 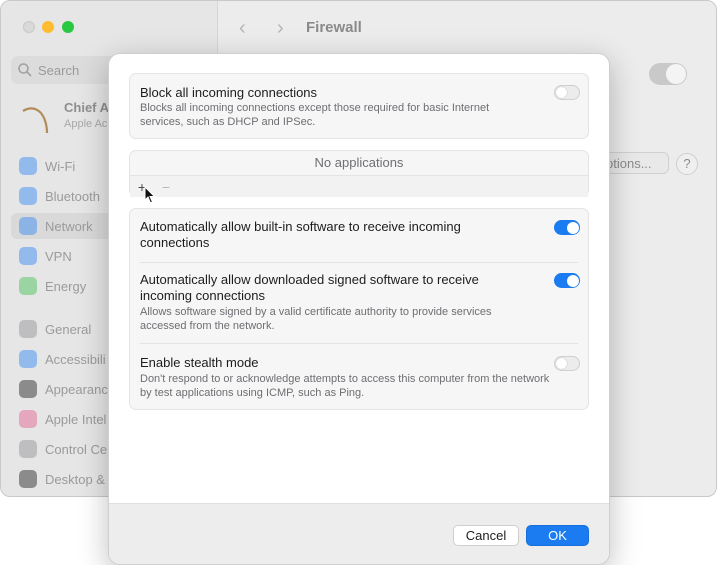 I want to click on avatar, so click(x=35, y=120).